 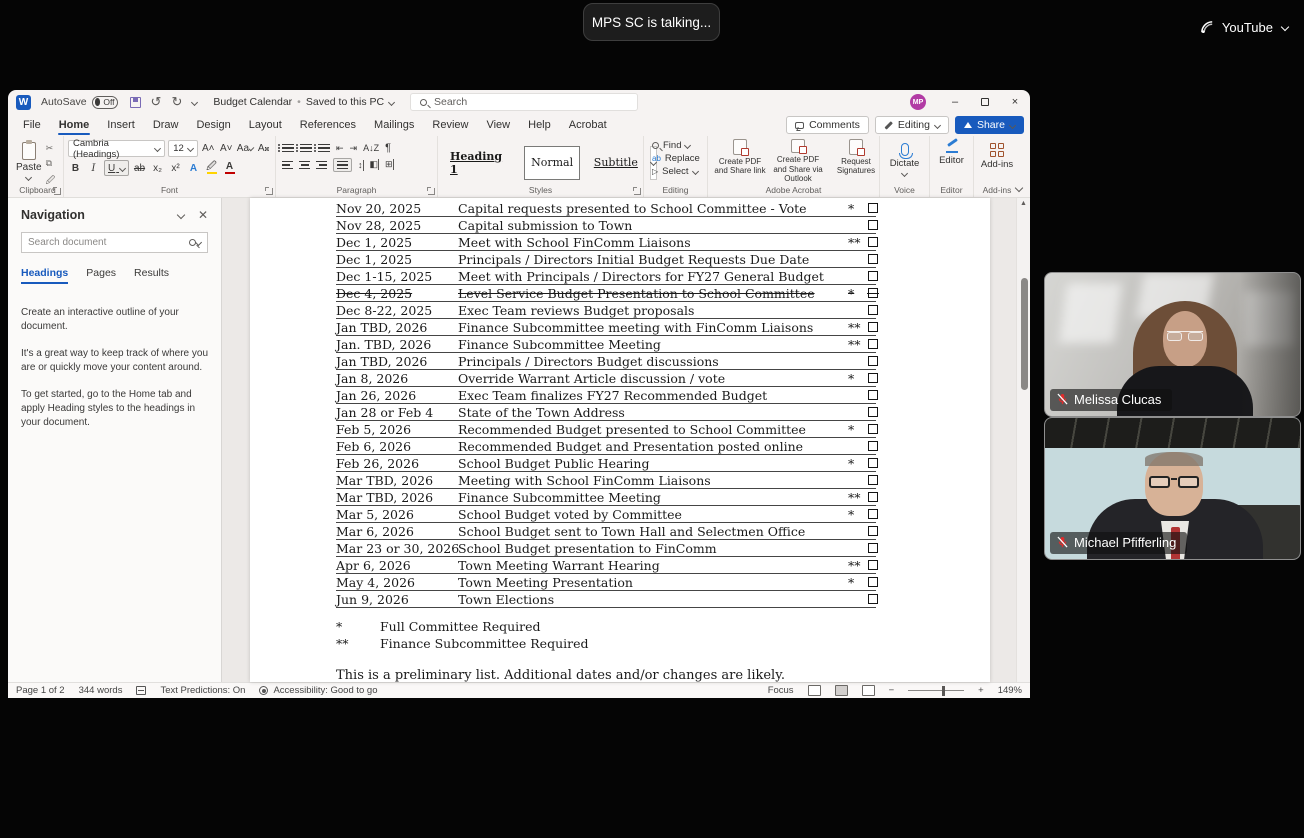 I want to click on proofing-icon, so click(x=141, y=690).